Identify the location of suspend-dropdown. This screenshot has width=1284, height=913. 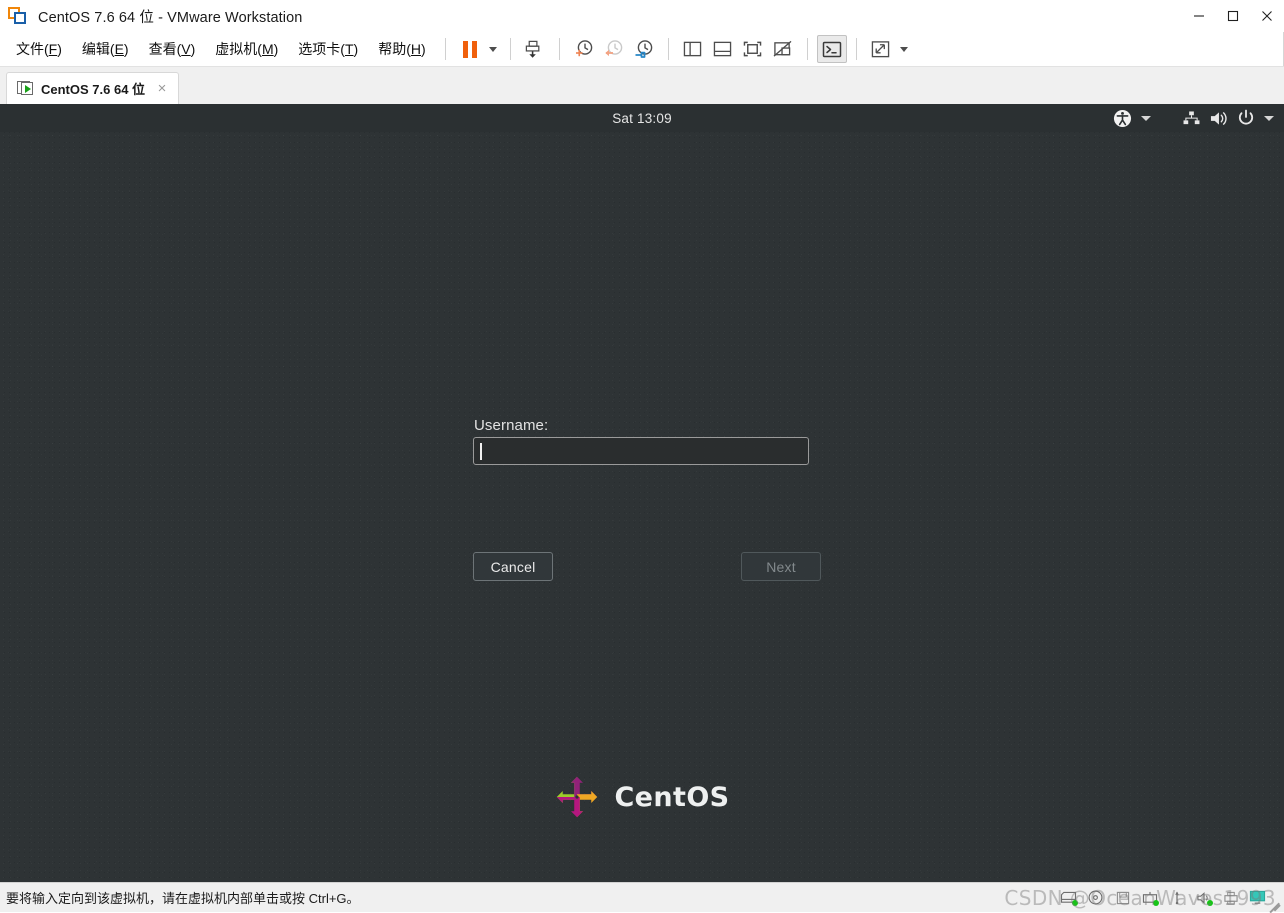
(493, 49).